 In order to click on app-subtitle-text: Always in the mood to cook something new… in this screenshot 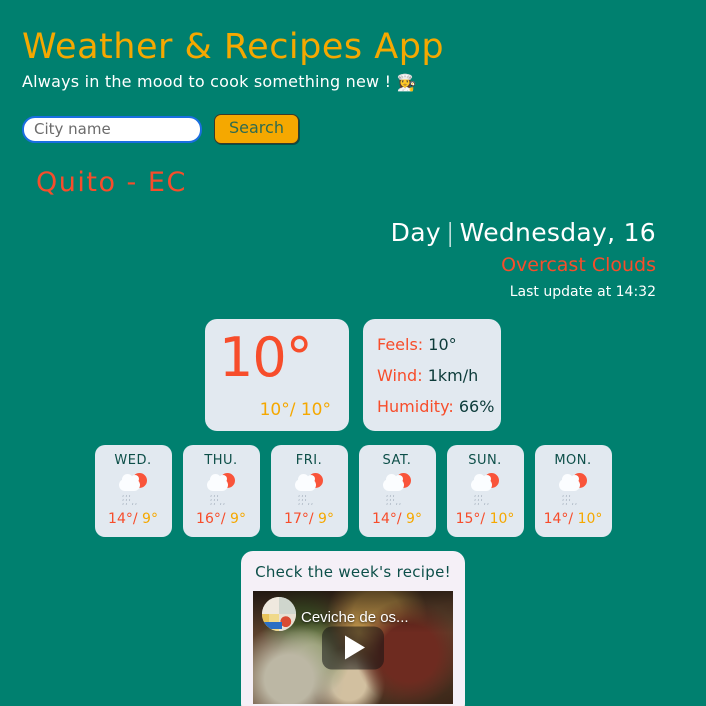, I will do `click(207, 81)`.